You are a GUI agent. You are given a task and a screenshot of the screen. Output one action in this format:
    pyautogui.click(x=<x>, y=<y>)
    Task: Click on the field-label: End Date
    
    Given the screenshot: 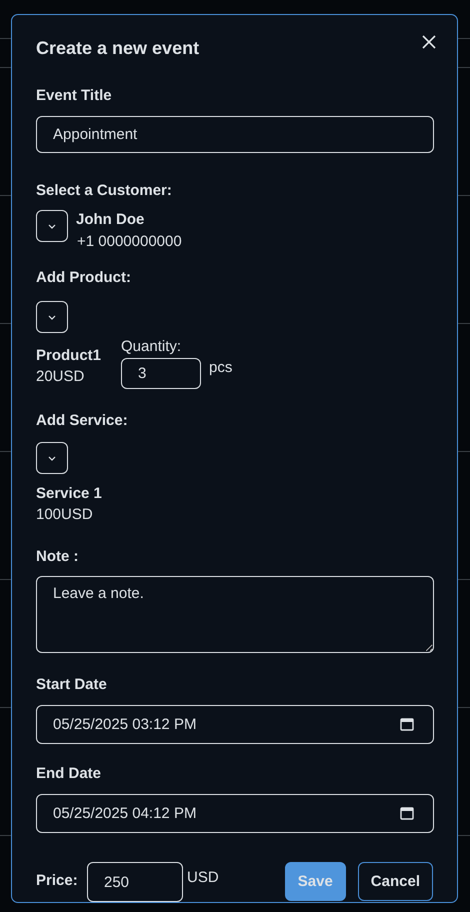 What is the action you would take?
    pyautogui.click(x=69, y=774)
    